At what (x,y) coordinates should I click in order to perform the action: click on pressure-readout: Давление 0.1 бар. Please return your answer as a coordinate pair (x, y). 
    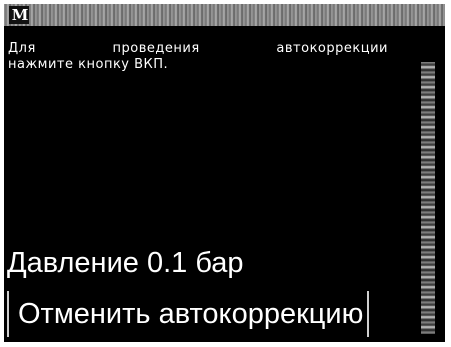
    Looking at the image, I should click on (125, 263).